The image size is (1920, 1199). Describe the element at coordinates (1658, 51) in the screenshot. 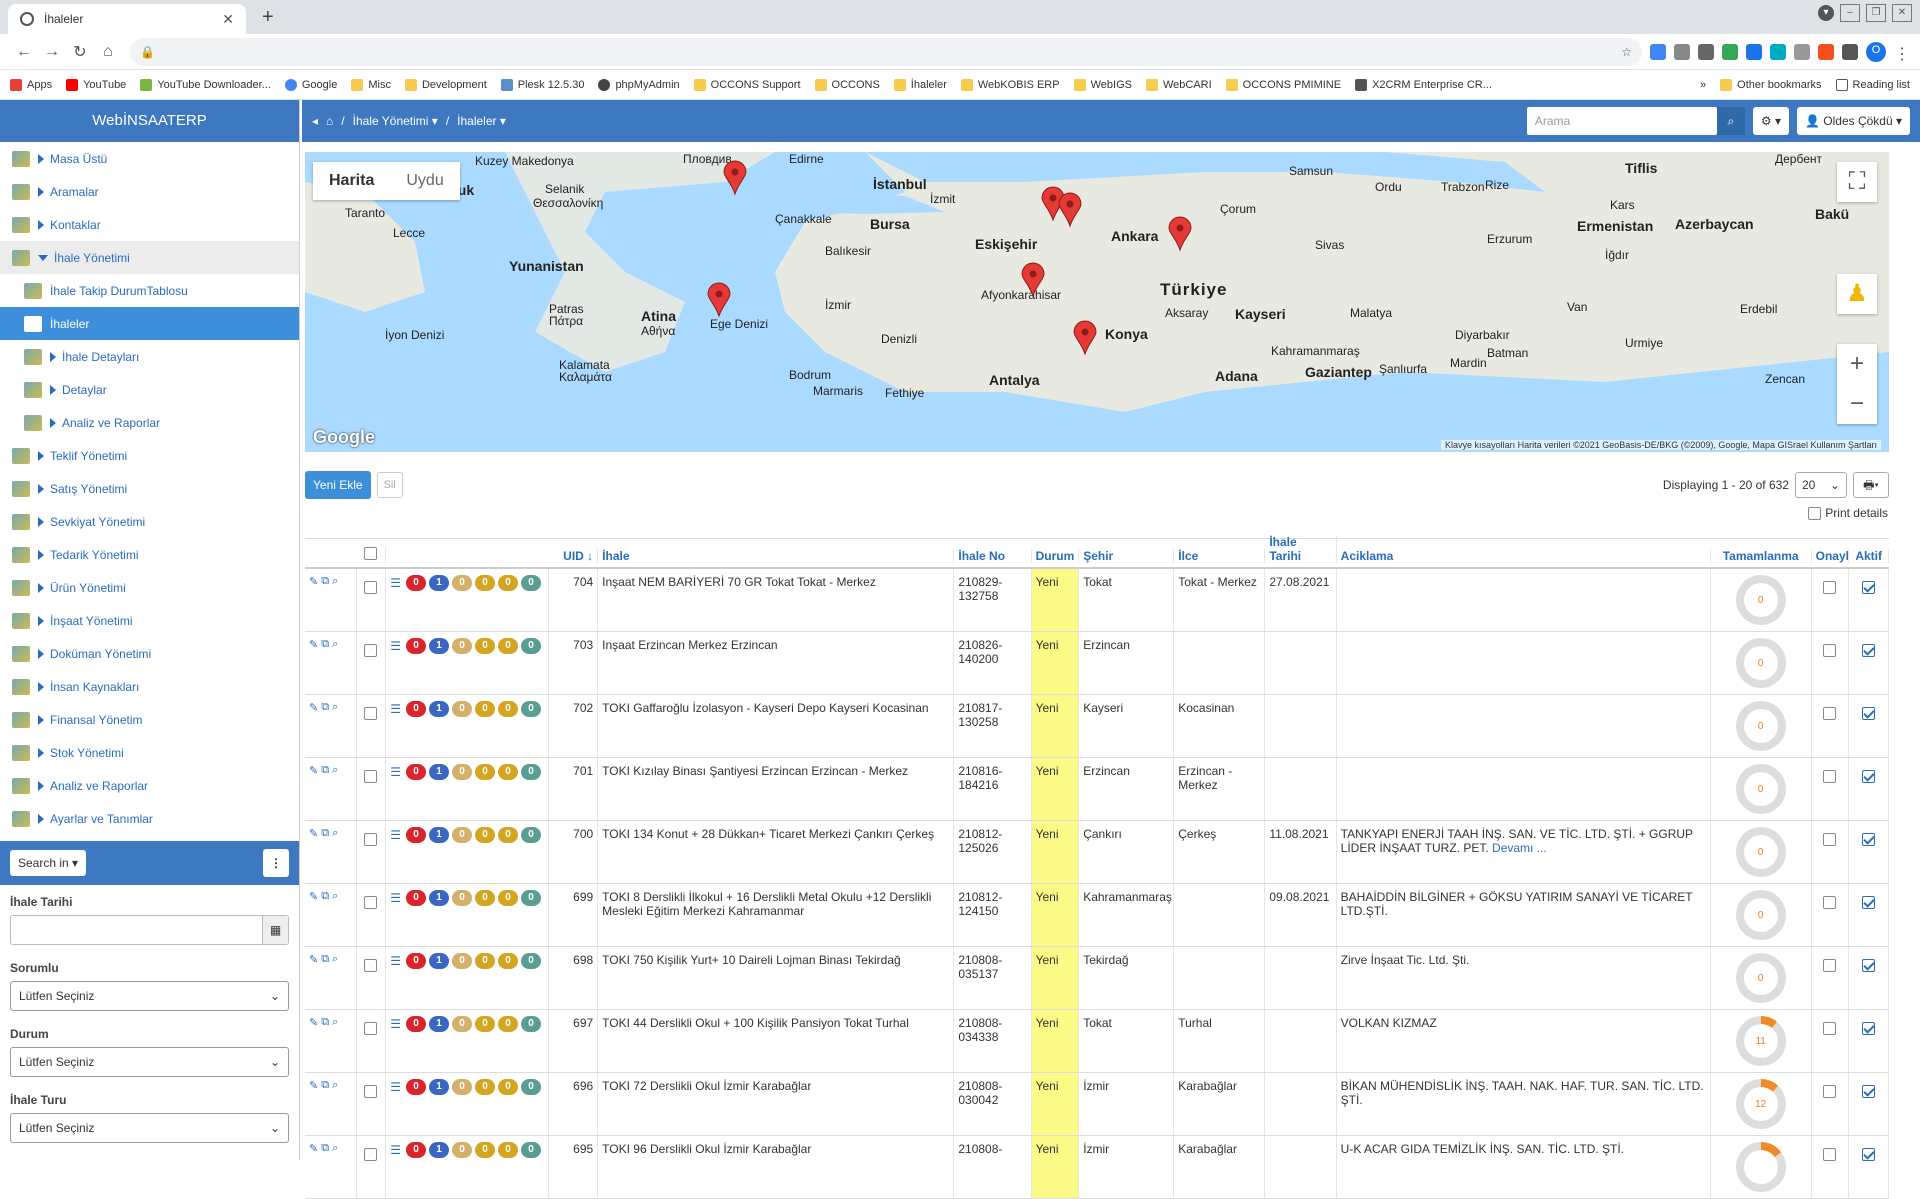

I see `translate-icon` at that location.